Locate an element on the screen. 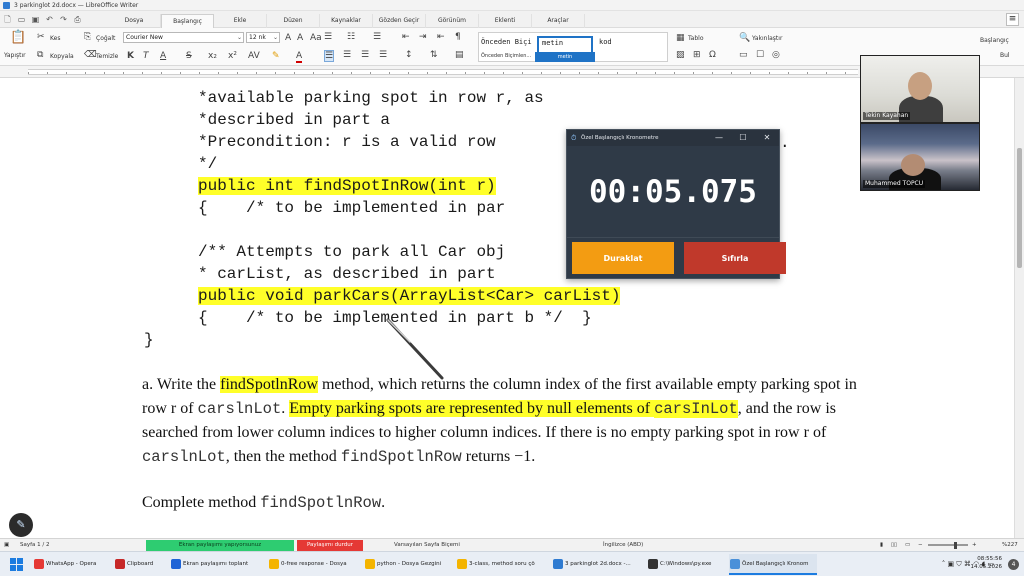 The height and width of the screenshot is (576, 1024). minimize-button: — is located at coordinates (719, 138).